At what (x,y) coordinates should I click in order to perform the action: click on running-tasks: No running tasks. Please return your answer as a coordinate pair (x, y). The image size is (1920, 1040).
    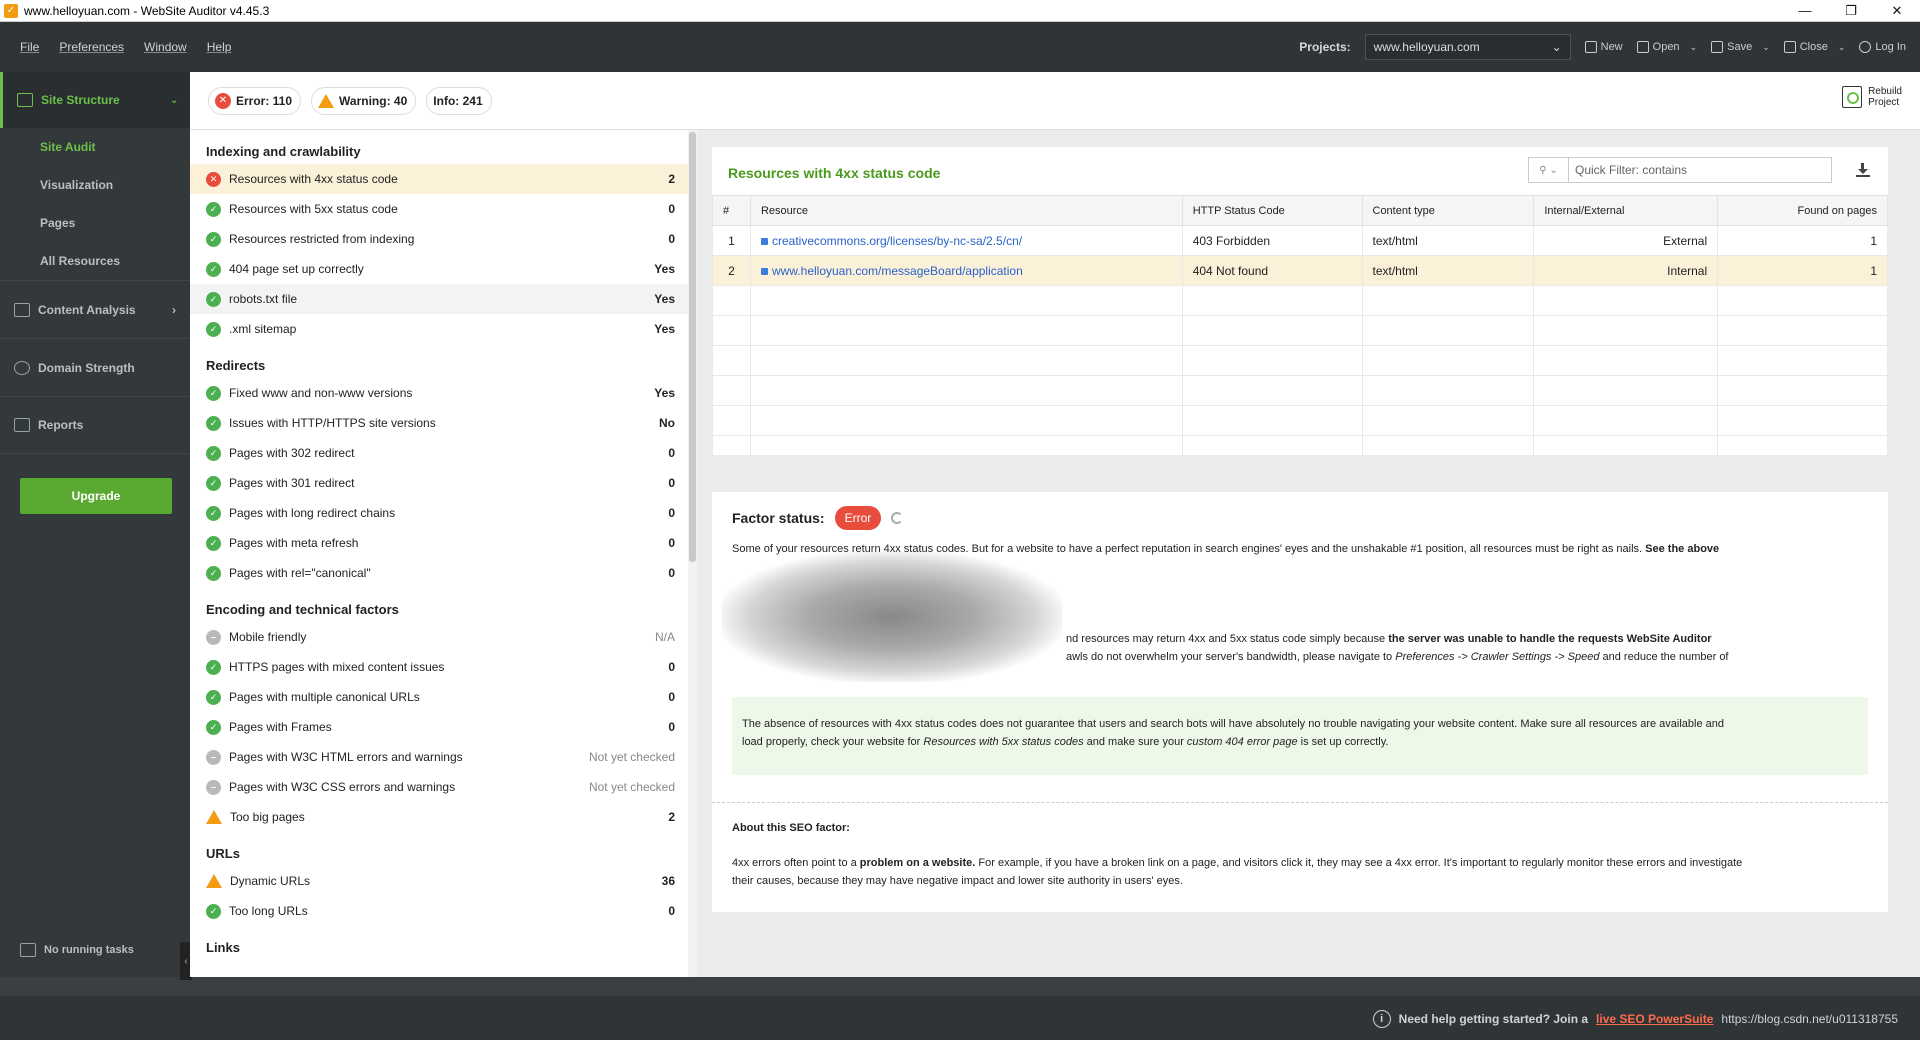
    Looking at the image, I should click on (77, 950).